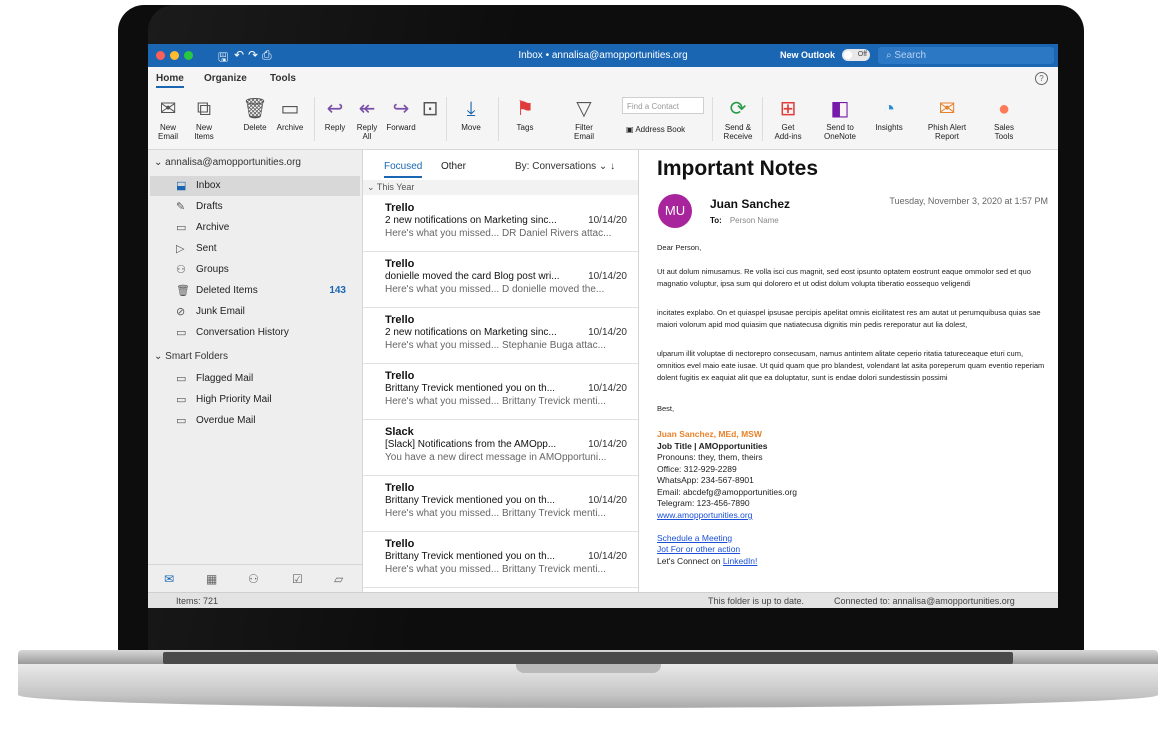 The height and width of the screenshot is (736, 1174). What do you see at coordinates (588, 657) in the screenshot?
I see `laptop-deck` at bounding box center [588, 657].